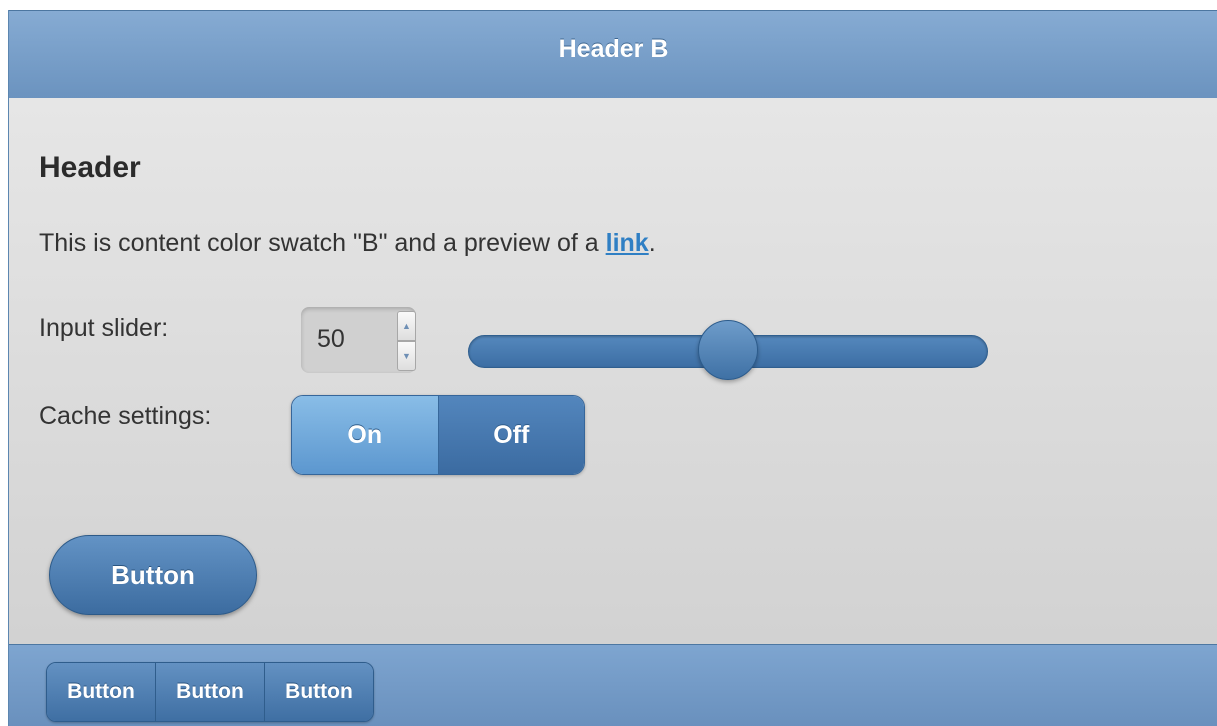 The height and width of the screenshot is (726, 1217). I want to click on slider-track, so click(728, 350).